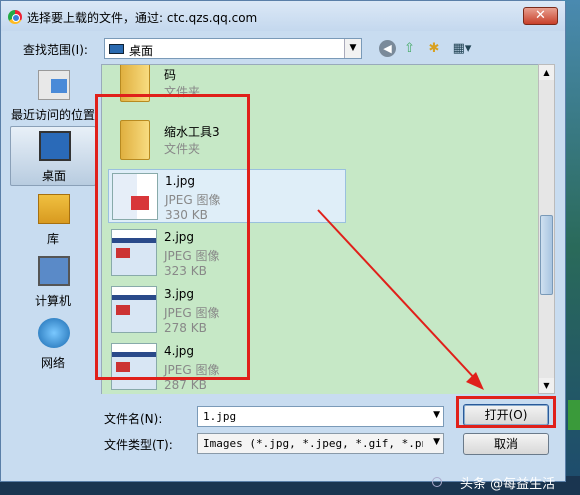 Image resolution: width=580 pixels, height=495 pixels. Describe the element at coordinates (170, 75) in the screenshot. I see `file-name: 码` at that location.